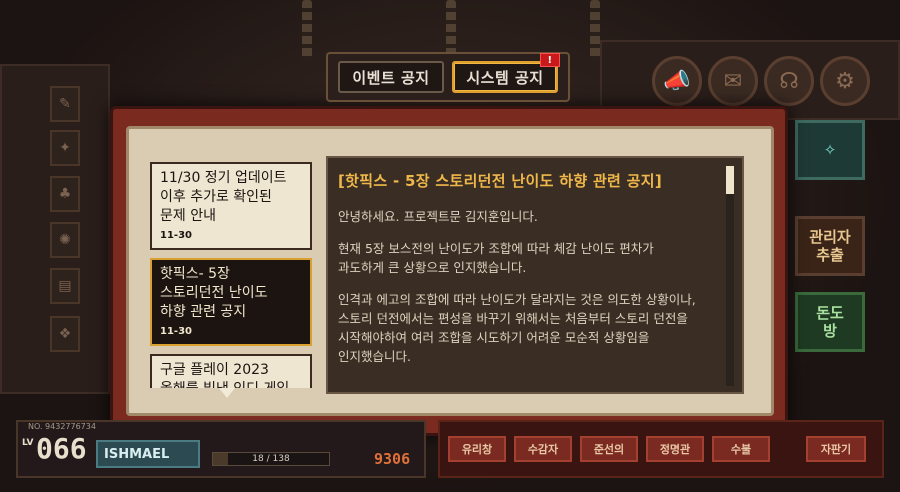 This screenshot has width=900, height=492. Describe the element at coordinates (65, 240) in the screenshot. I see `side-menu-icon-4: ✺` at that location.